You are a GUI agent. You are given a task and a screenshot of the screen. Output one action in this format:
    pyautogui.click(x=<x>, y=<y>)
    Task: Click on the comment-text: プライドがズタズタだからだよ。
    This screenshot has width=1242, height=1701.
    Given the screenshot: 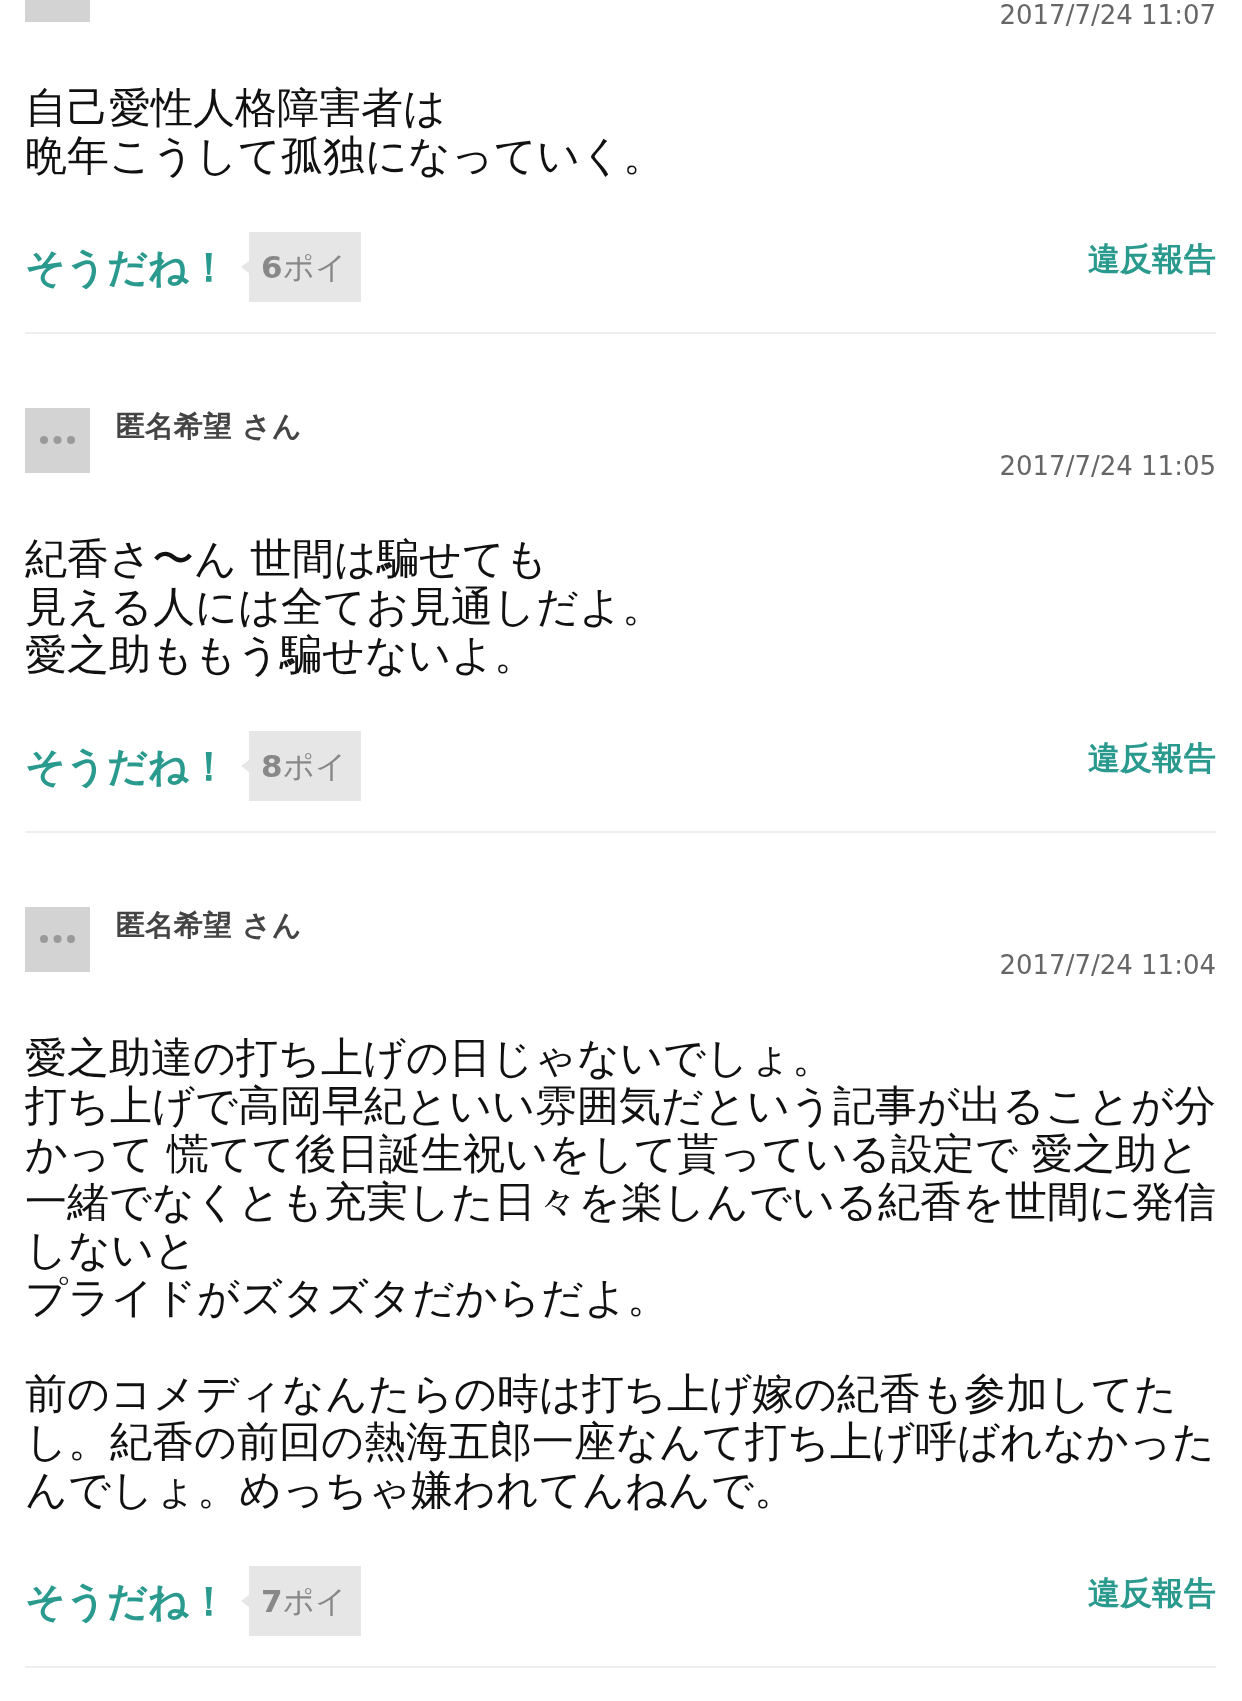 What is the action you would take?
    pyautogui.click(x=347, y=1298)
    